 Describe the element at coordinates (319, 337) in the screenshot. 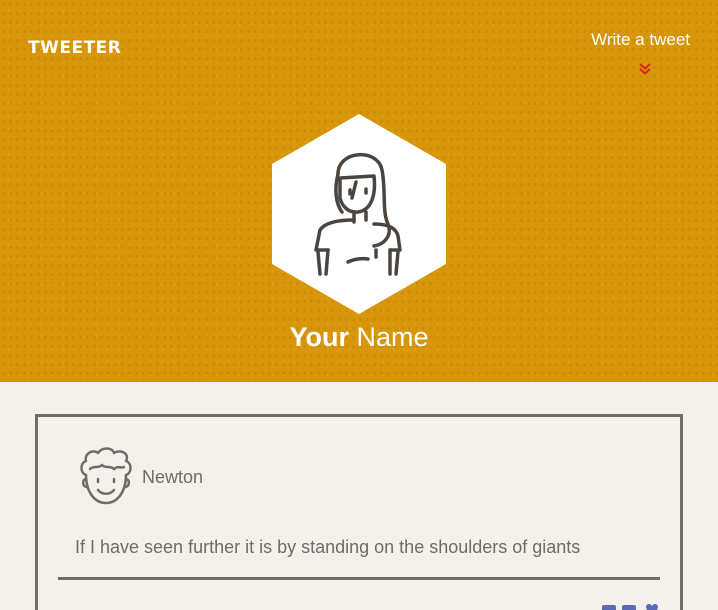

I see `profile-first-name: Your` at that location.